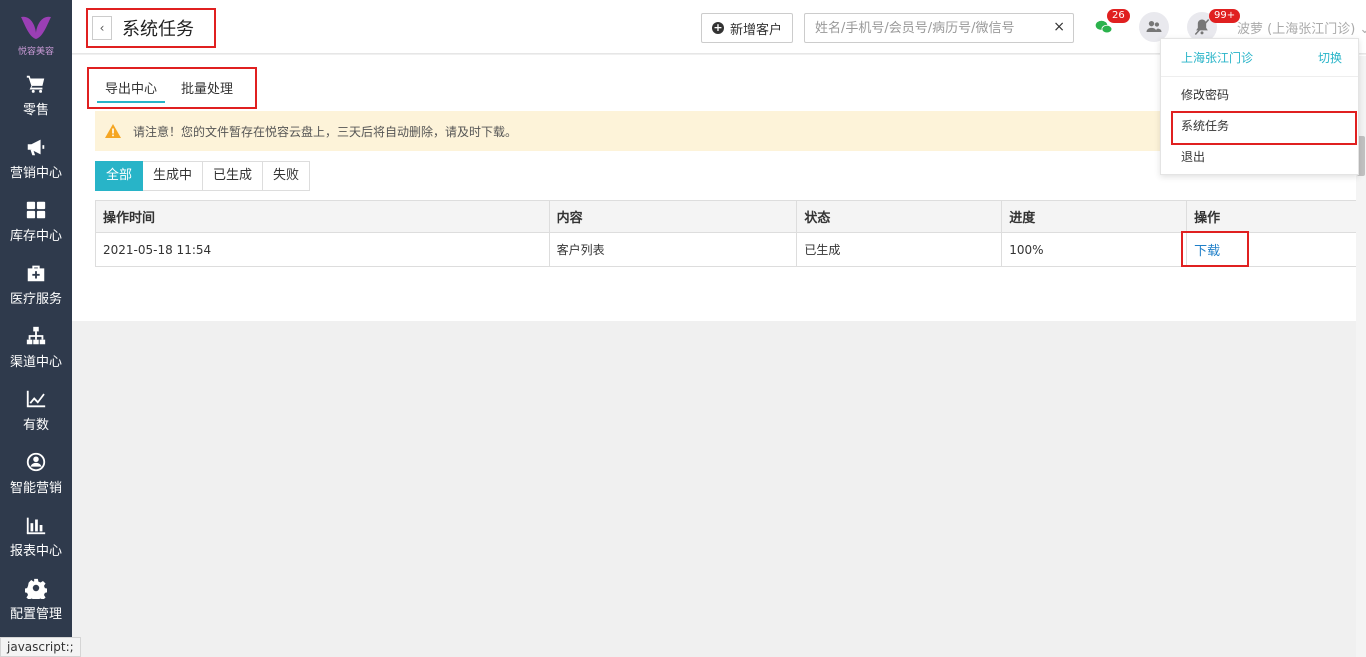 Image resolution: width=1366 pixels, height=657 pixels. I want to click on nav-label: 报表中心, so click(35, 551).